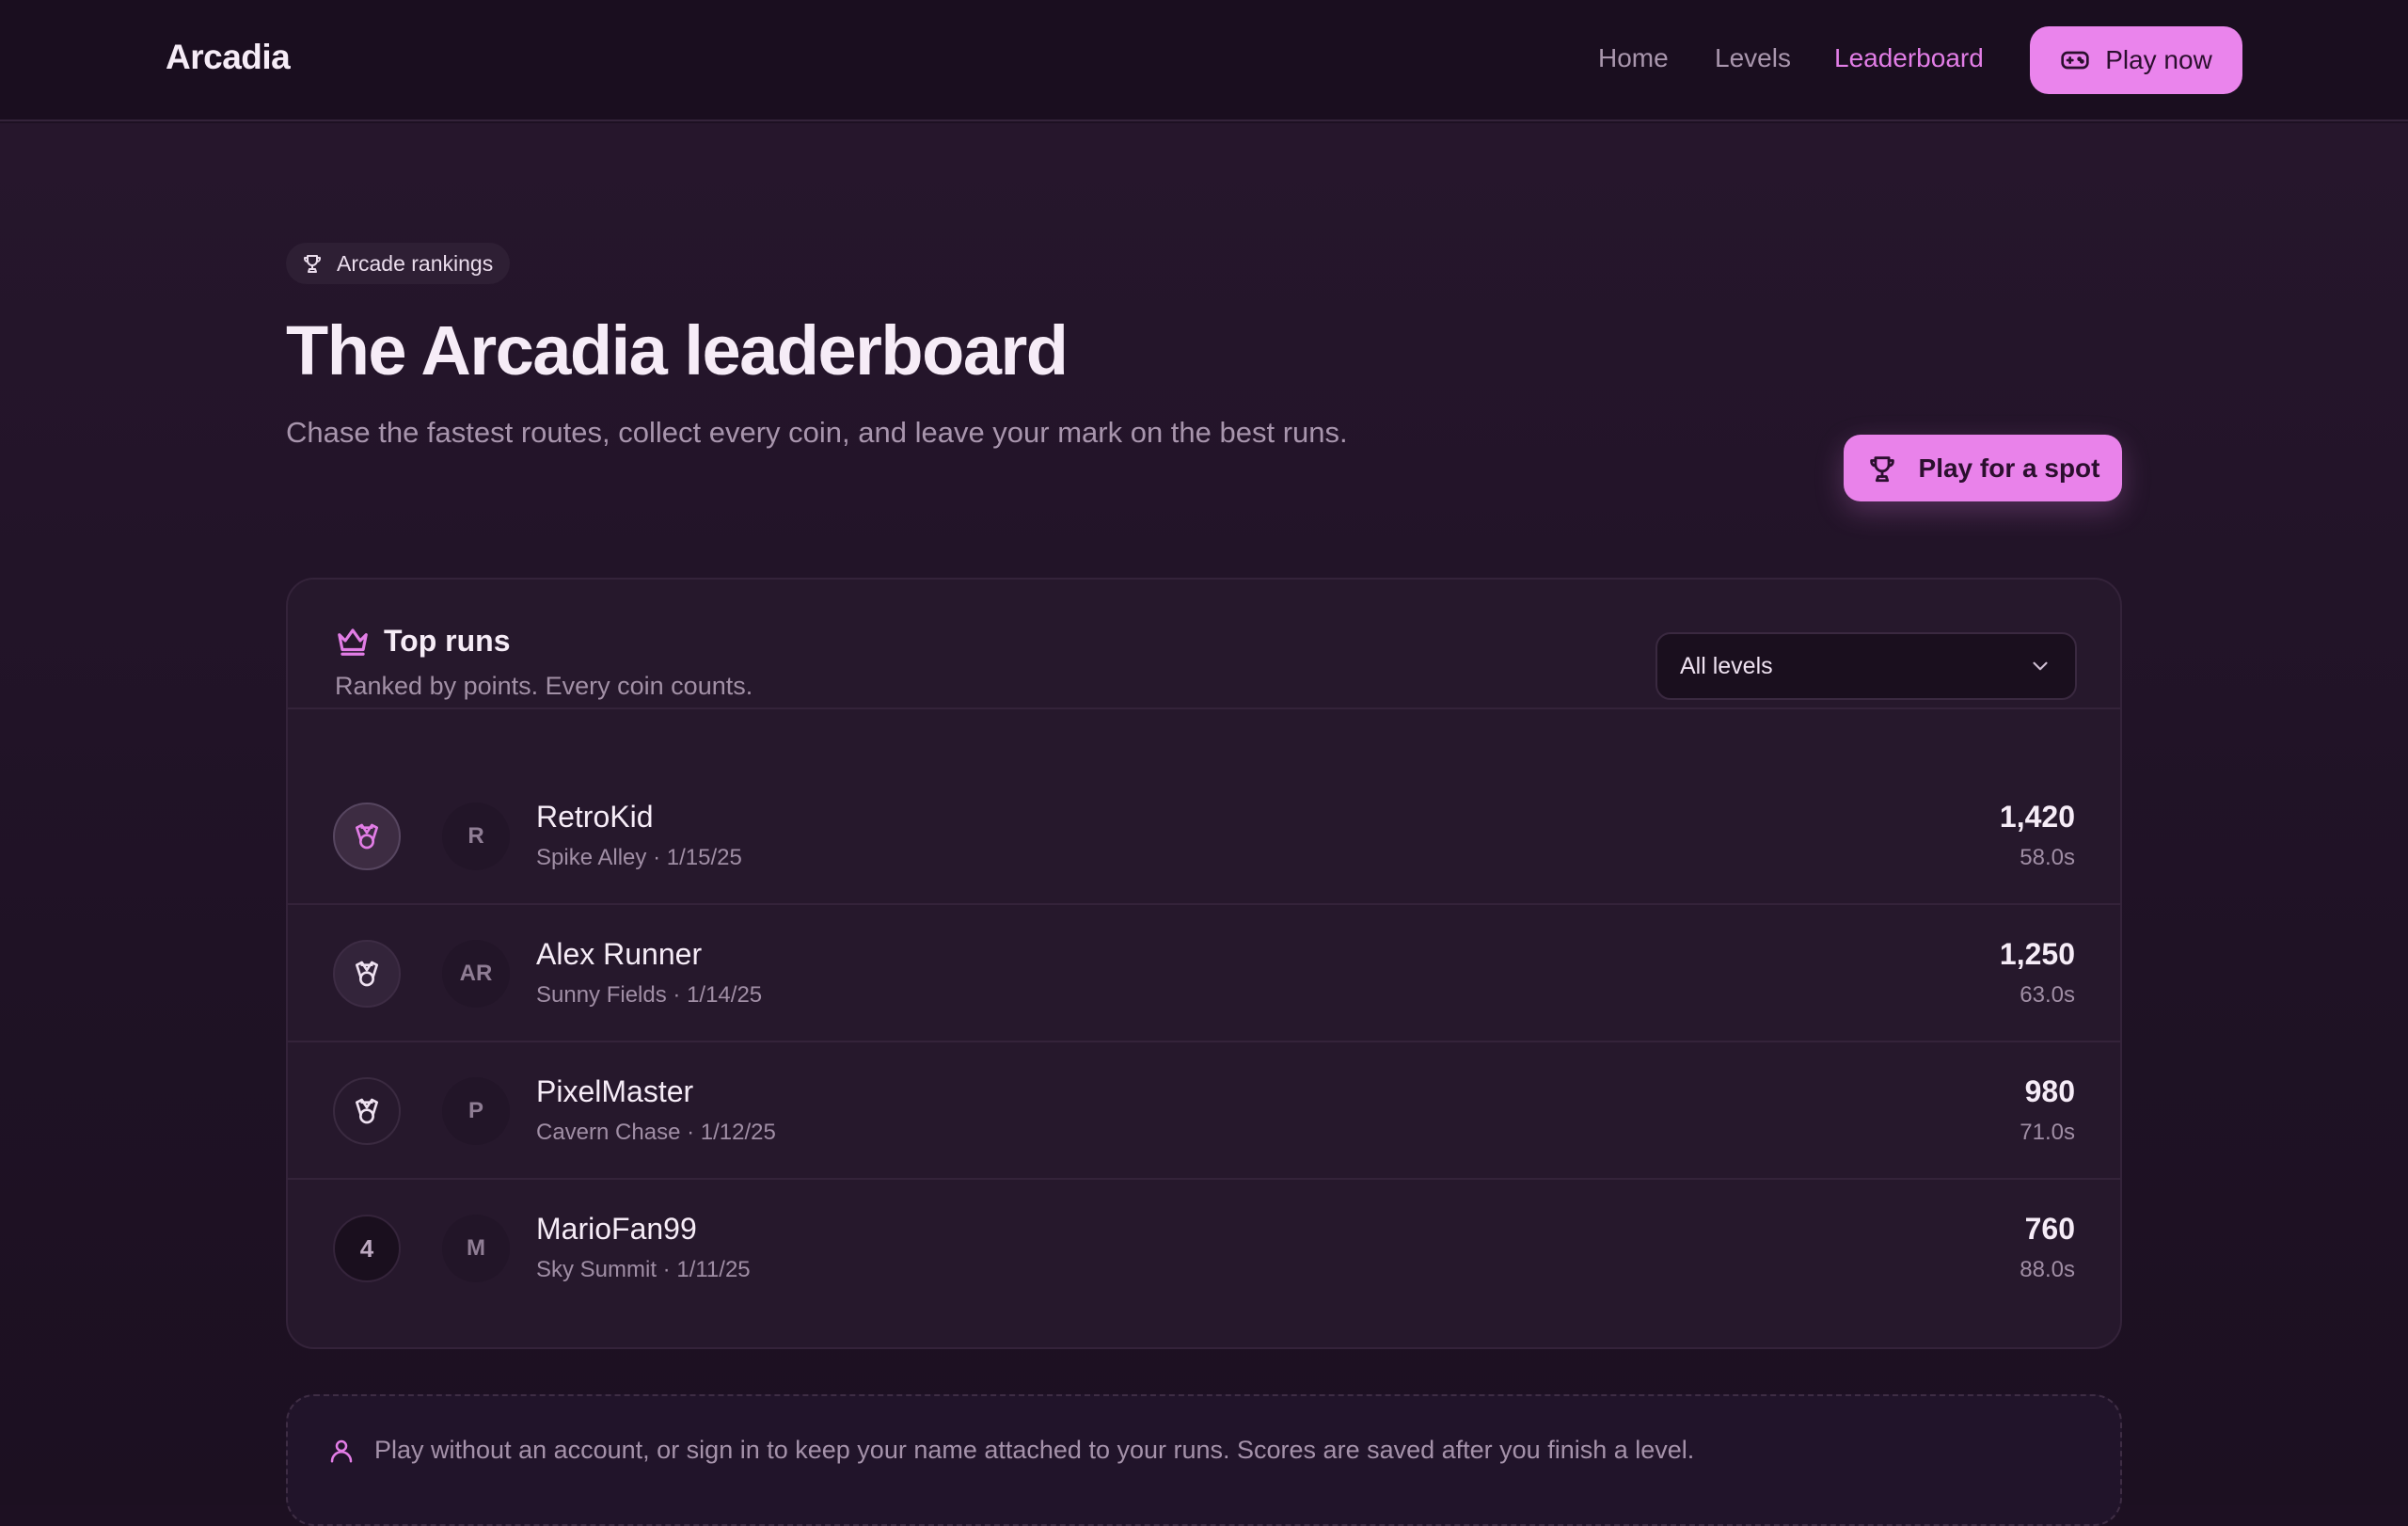  Describe the element at coordinates (1909, 58) in the screenshot. I see `nav-link-leaderboard: Leaderboard` at that location.